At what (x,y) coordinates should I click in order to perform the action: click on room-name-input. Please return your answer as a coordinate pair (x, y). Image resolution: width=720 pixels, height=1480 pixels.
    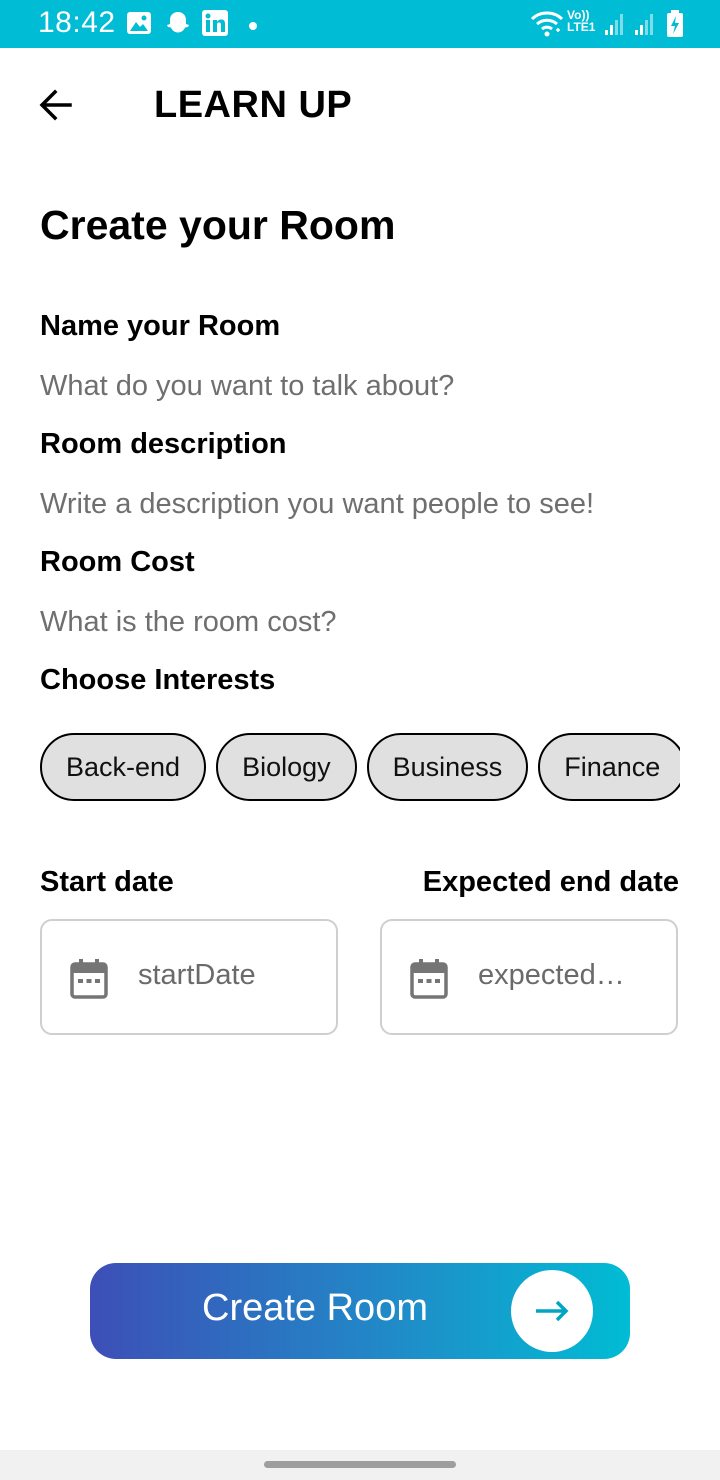
    Looking at the image, I should click on (360, 386).